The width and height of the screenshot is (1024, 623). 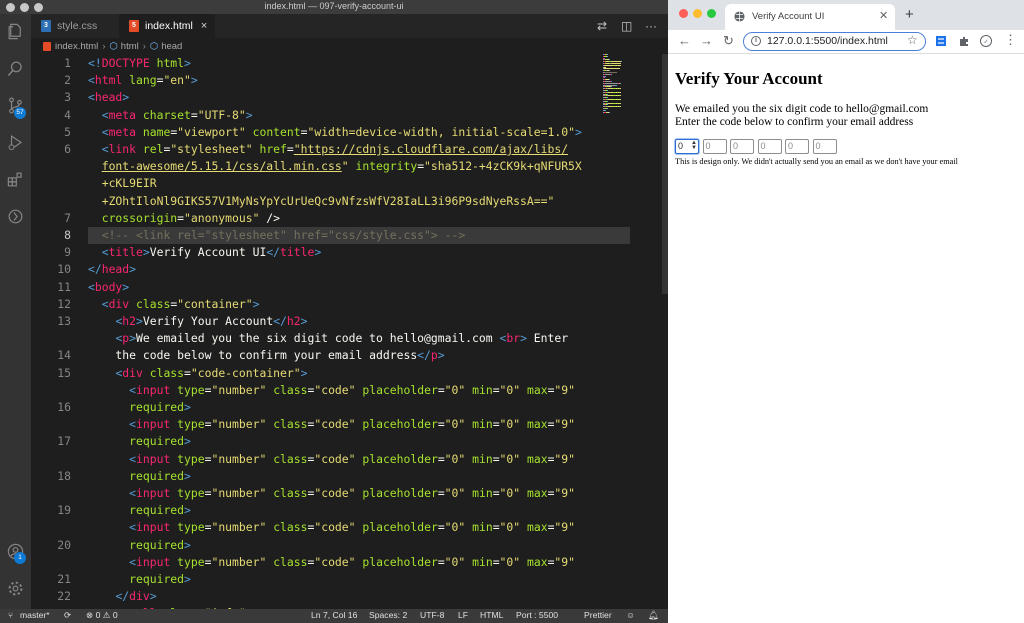 I want to click on gear-icon, so click(x=15, y=588).